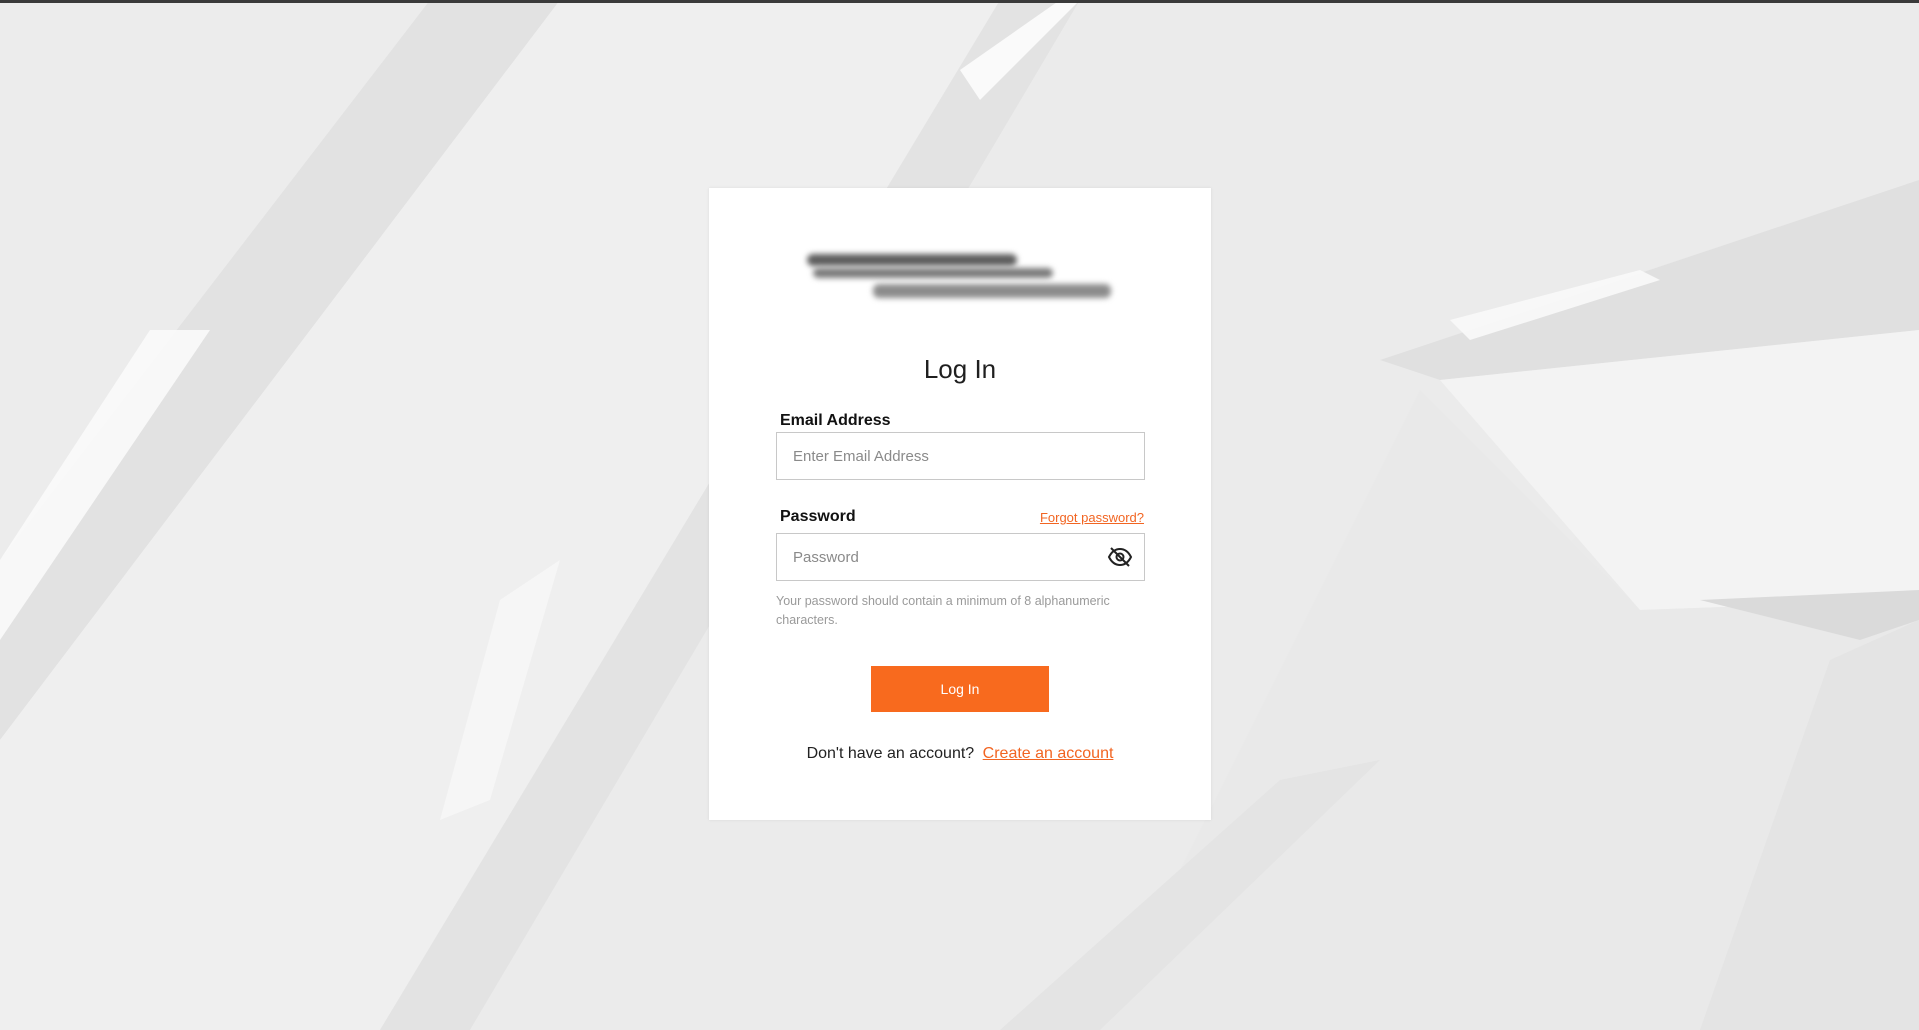  Describe the element at coordinates (818, 516) in the screenshot. I see `password-label: Password` at that location.